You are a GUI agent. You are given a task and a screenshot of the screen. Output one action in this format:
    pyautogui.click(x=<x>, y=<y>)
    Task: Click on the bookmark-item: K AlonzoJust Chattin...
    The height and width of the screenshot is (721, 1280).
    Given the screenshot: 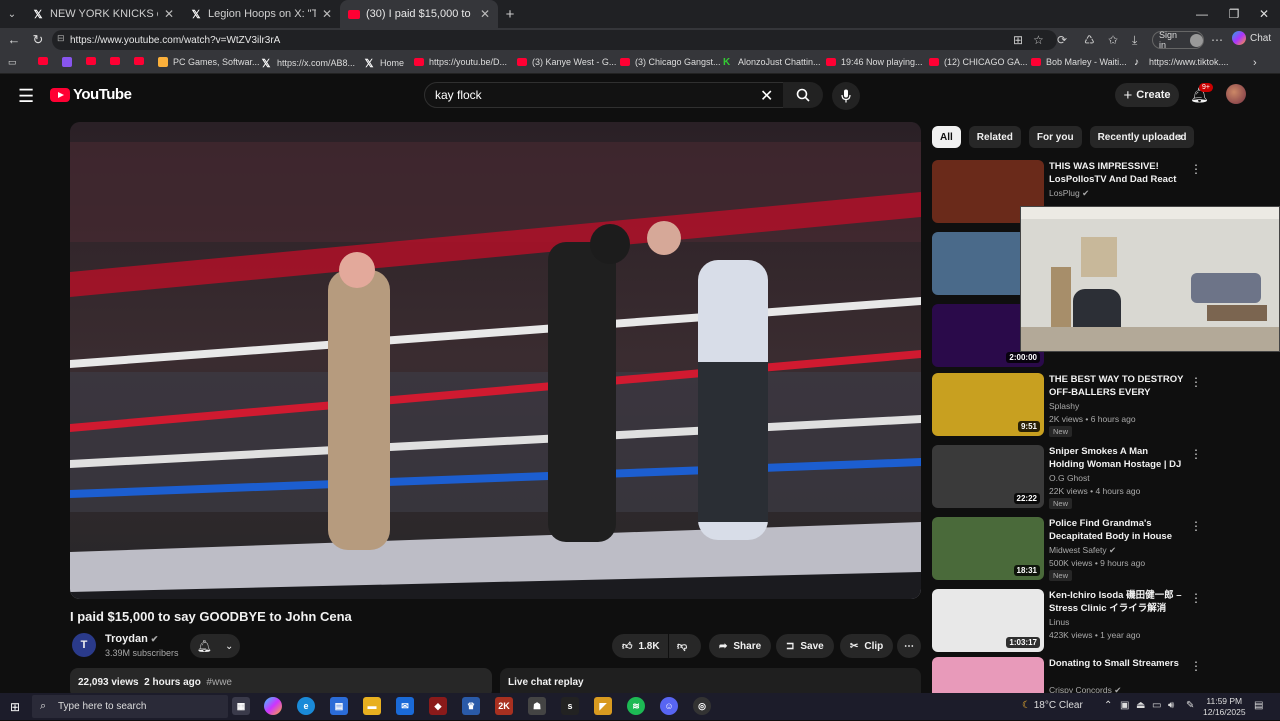 What is the action you would take?
    pyautogui.click(x=772, y=62)
    